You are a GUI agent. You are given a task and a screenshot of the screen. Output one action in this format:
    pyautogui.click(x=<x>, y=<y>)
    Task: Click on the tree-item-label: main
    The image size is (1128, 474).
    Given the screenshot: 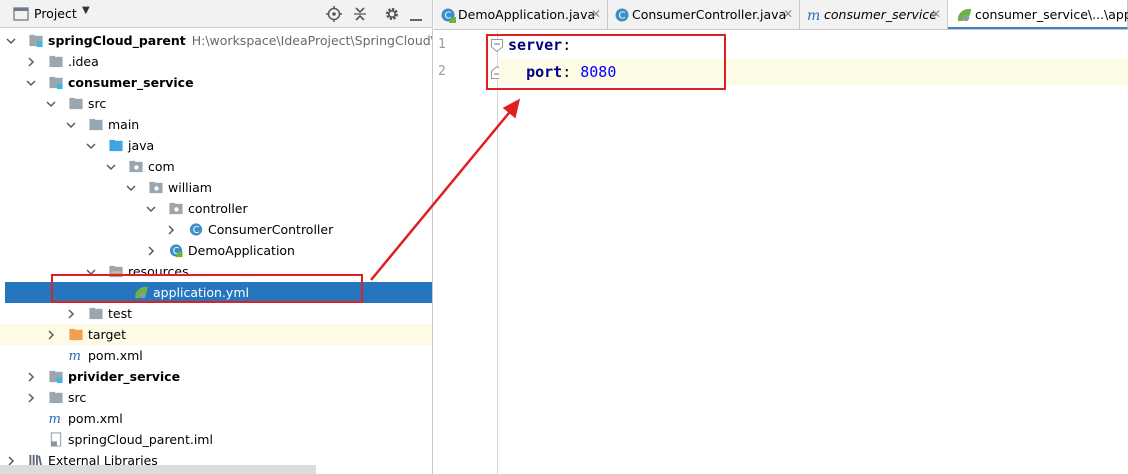 What is the action you would take?
    pyautogui.click(x=123, y=124)
    